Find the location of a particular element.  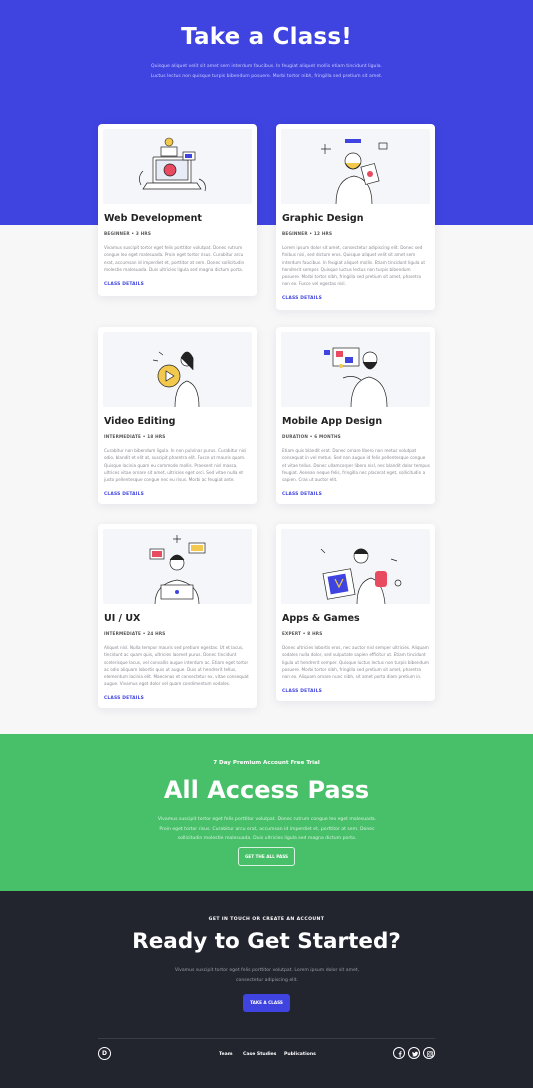

facebook-icon is located at coordinates (399, 1053).